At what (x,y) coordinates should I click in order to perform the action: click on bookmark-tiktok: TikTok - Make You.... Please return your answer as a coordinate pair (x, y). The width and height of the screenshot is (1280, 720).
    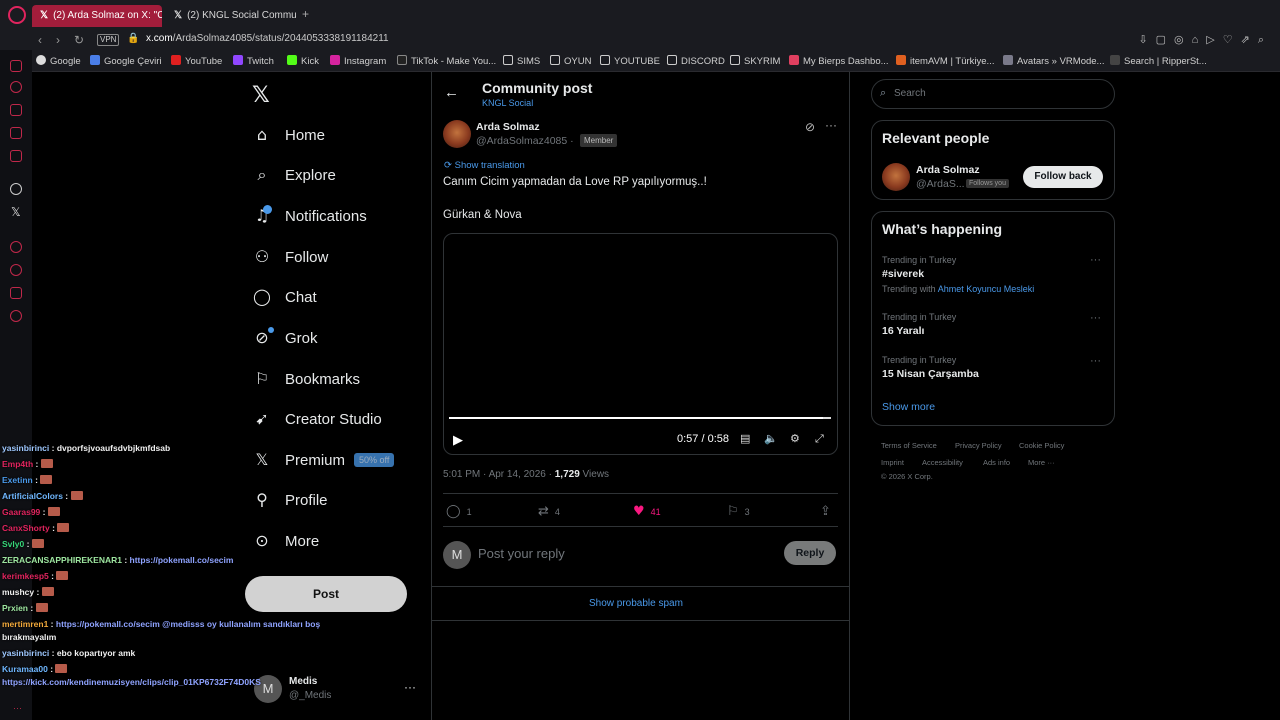
    Looking at the image, I should click on (446, 61).